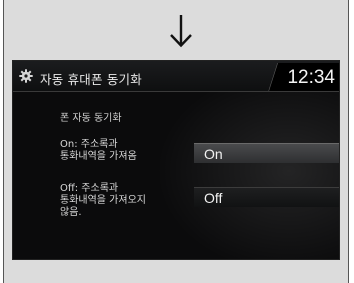 The height and width of the screenshot is (283, 354). I want to click on screen-header: 자동 휴대폰 동기화 12:34, so click(176, 76).